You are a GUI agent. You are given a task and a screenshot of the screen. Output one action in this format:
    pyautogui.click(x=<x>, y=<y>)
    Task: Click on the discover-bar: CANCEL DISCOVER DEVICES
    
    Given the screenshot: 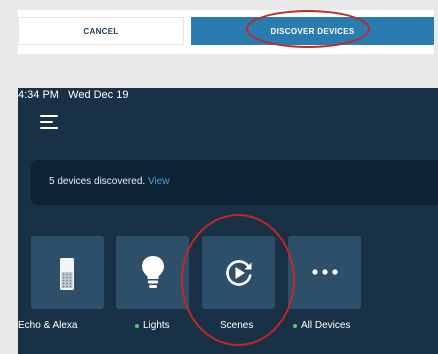 What is the action you would take?
    pyautogui.click(x=226, y=32)
    